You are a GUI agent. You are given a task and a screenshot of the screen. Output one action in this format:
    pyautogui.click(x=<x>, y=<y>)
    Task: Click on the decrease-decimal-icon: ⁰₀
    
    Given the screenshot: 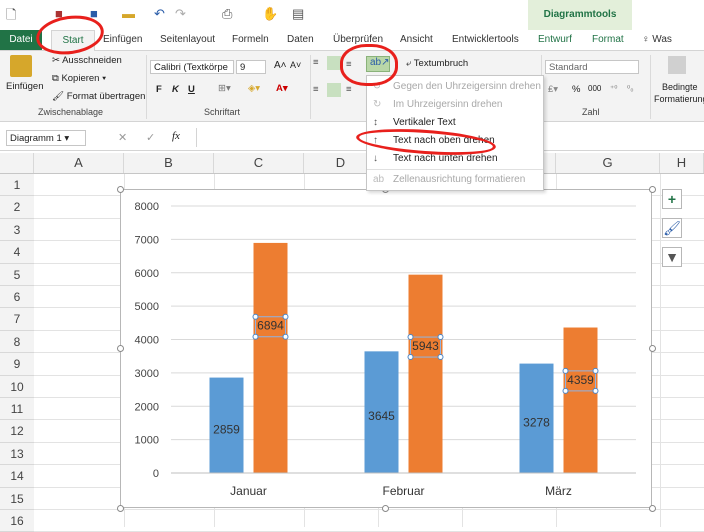 What is the action you would take?
    pyautogui.click(x=630, y=88)
    